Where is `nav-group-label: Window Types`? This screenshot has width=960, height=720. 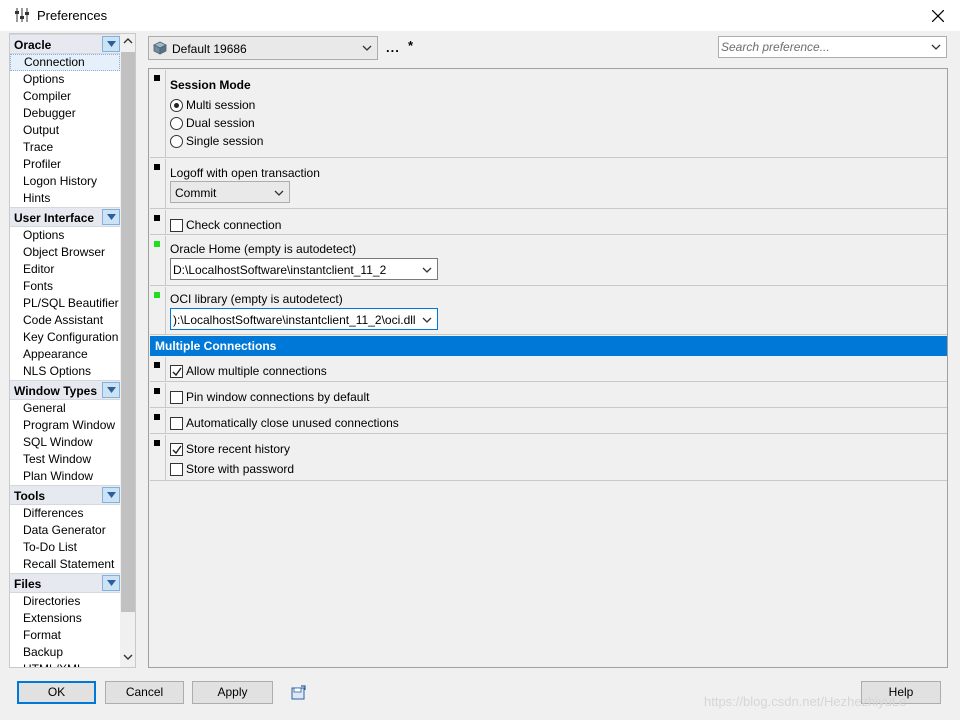
nav-group-label: Window Types is located at coordinates (56, 391).